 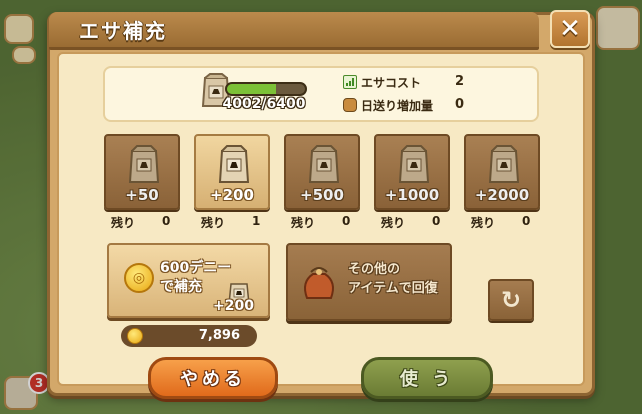 I want to click on use-button: 使 う, so click(x=427, y=378).